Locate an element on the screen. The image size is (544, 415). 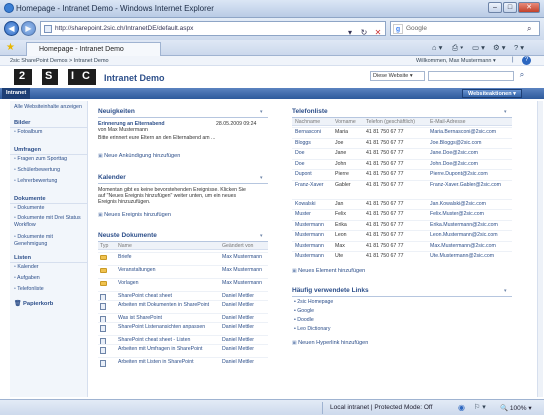
forward-button: ▶ is located at coordinates (28, 28).